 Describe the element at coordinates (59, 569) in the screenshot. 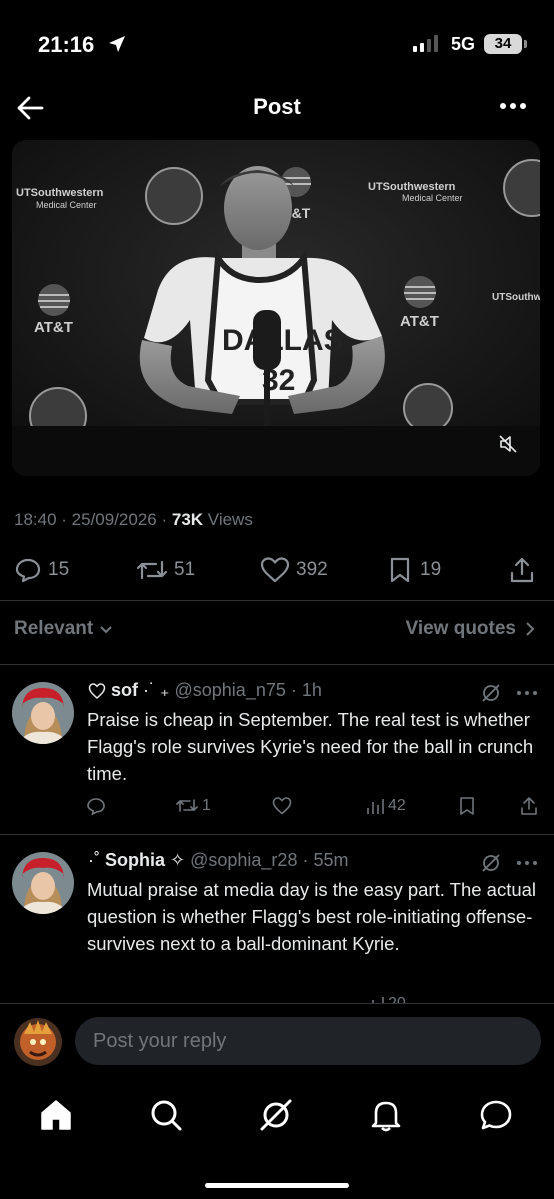

I see `reply-count: 15` at that location.